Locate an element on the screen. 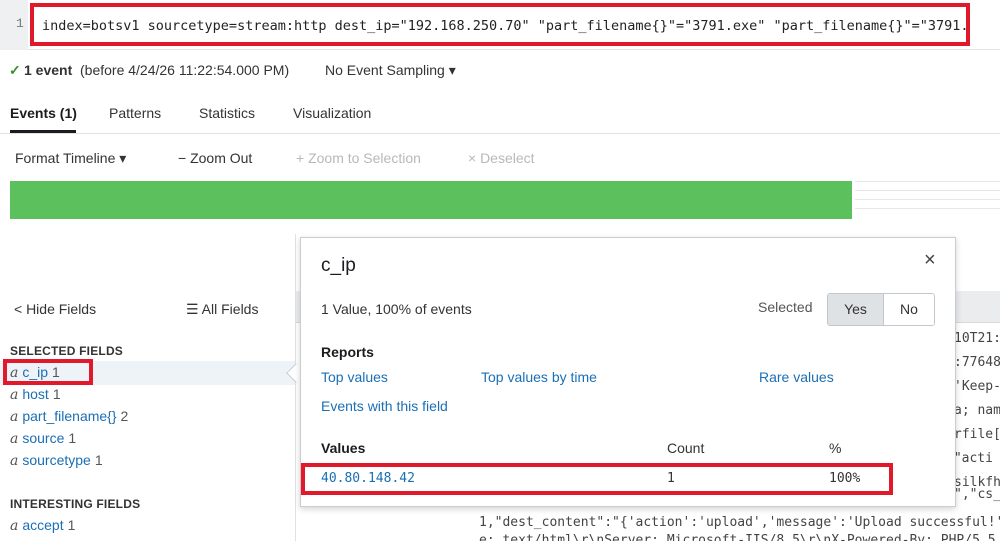  event-text-line: ","cs_v is located at coordinates (977, 494).